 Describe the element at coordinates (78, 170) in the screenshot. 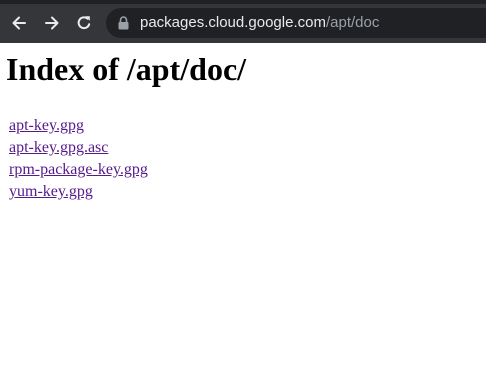

I see `file-link-rpm-package-key-gpg: rpm-package-key.gpg` at that location.